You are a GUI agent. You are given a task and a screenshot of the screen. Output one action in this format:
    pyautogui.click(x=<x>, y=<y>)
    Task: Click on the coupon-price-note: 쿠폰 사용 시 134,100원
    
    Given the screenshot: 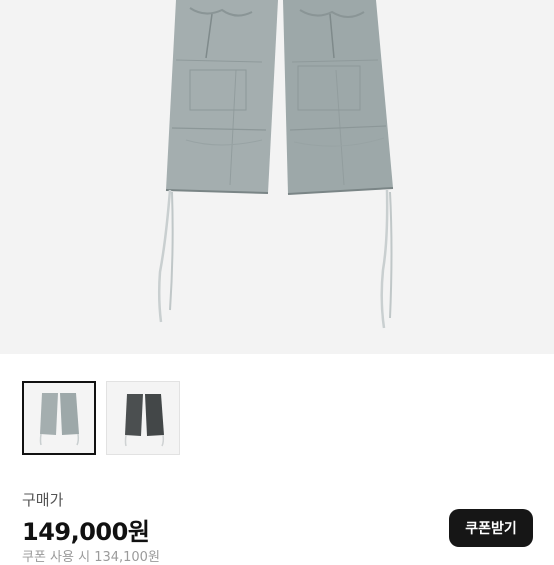 What is the action you would take?
    pyautogui.click(x=91, y=557)
    